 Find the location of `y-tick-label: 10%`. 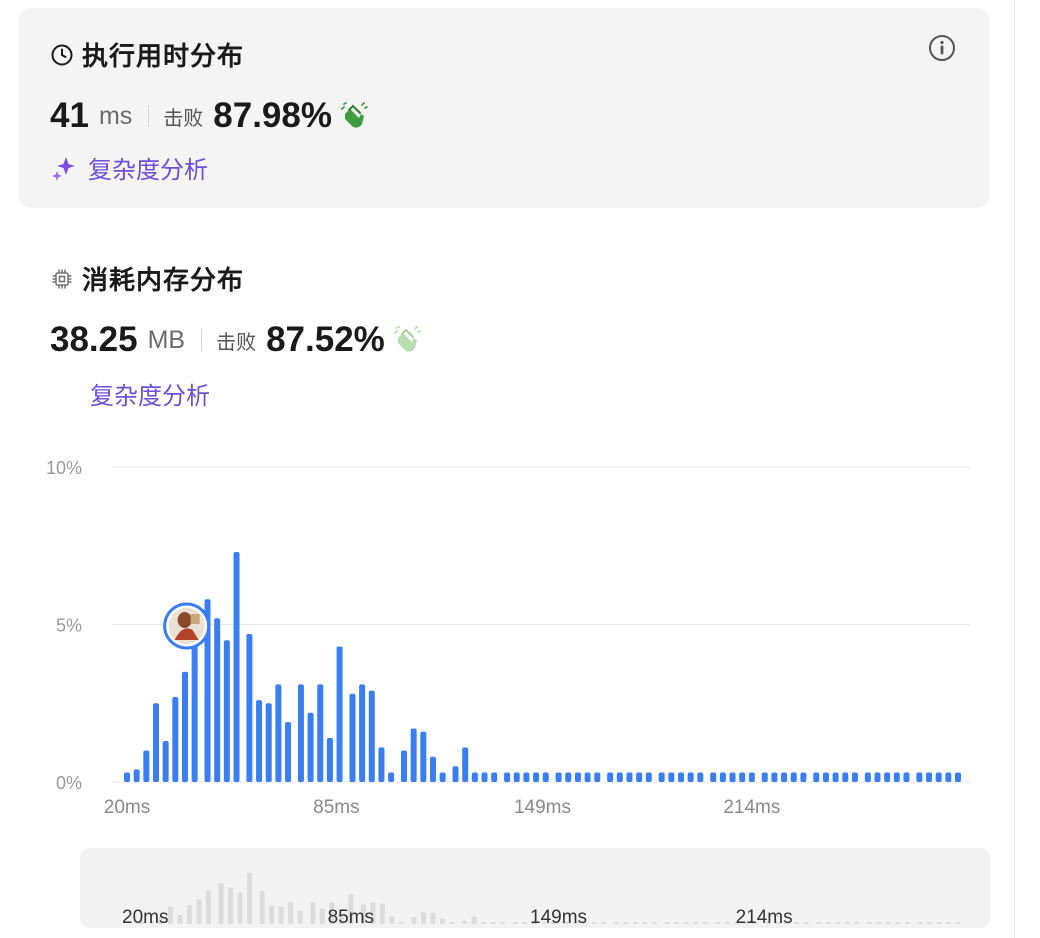

y-tick-label: 10% is located at coordinates (64, 468).